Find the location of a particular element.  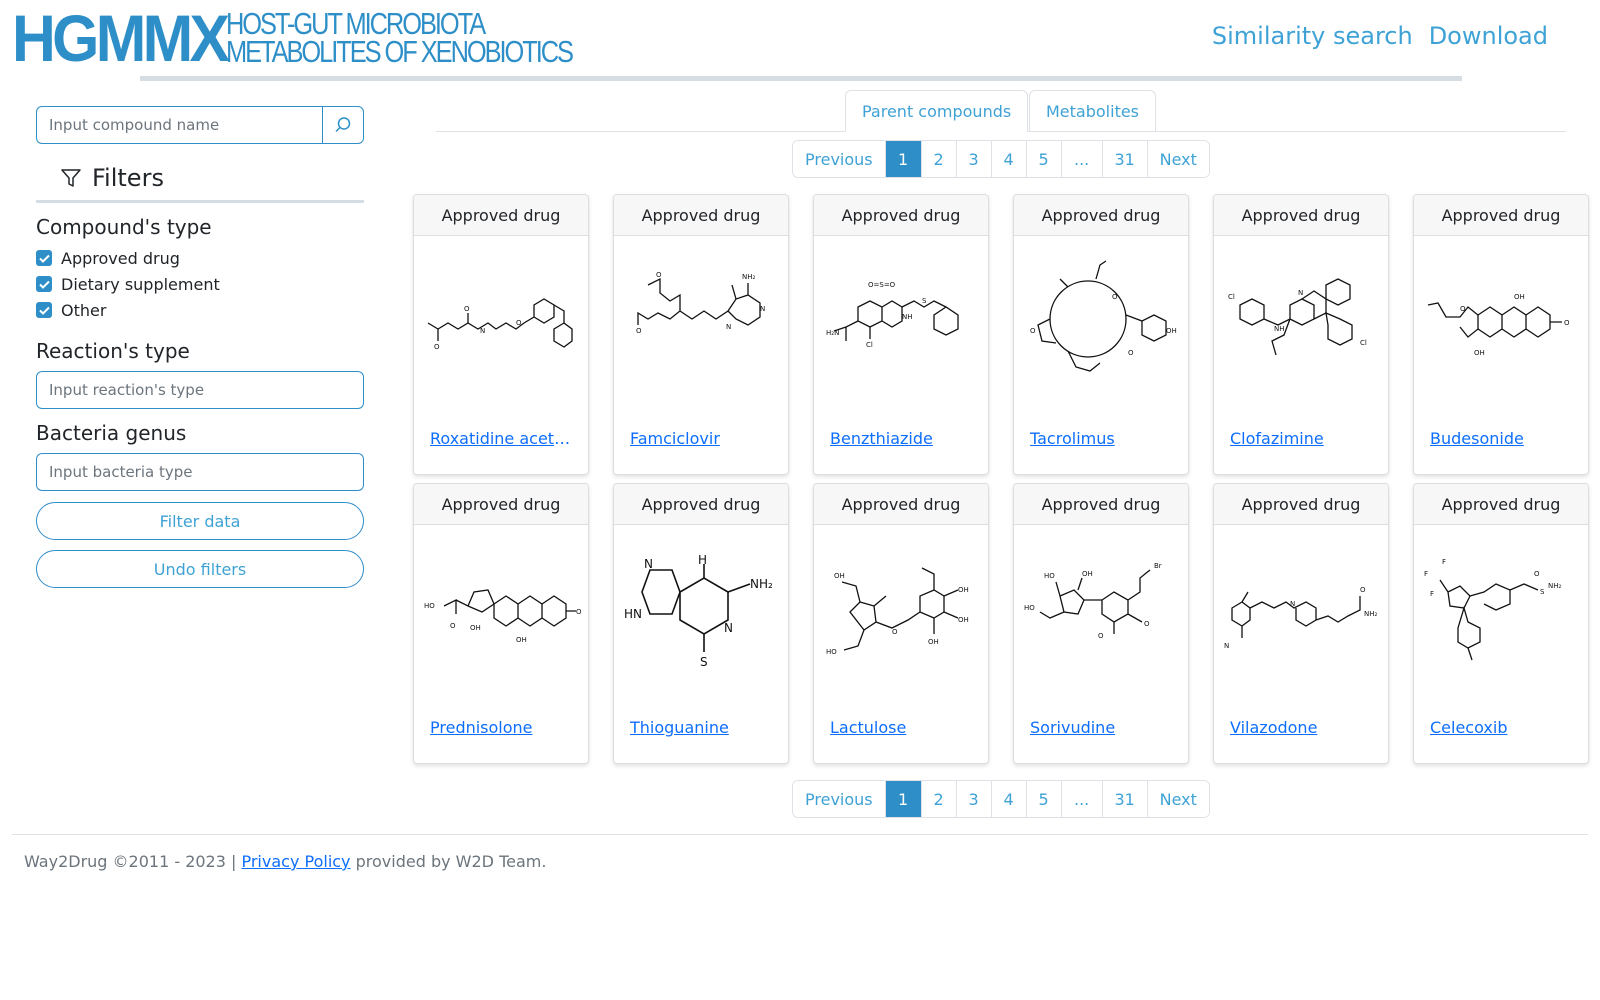

svg-text: HN is located at coordinates (633, 614).